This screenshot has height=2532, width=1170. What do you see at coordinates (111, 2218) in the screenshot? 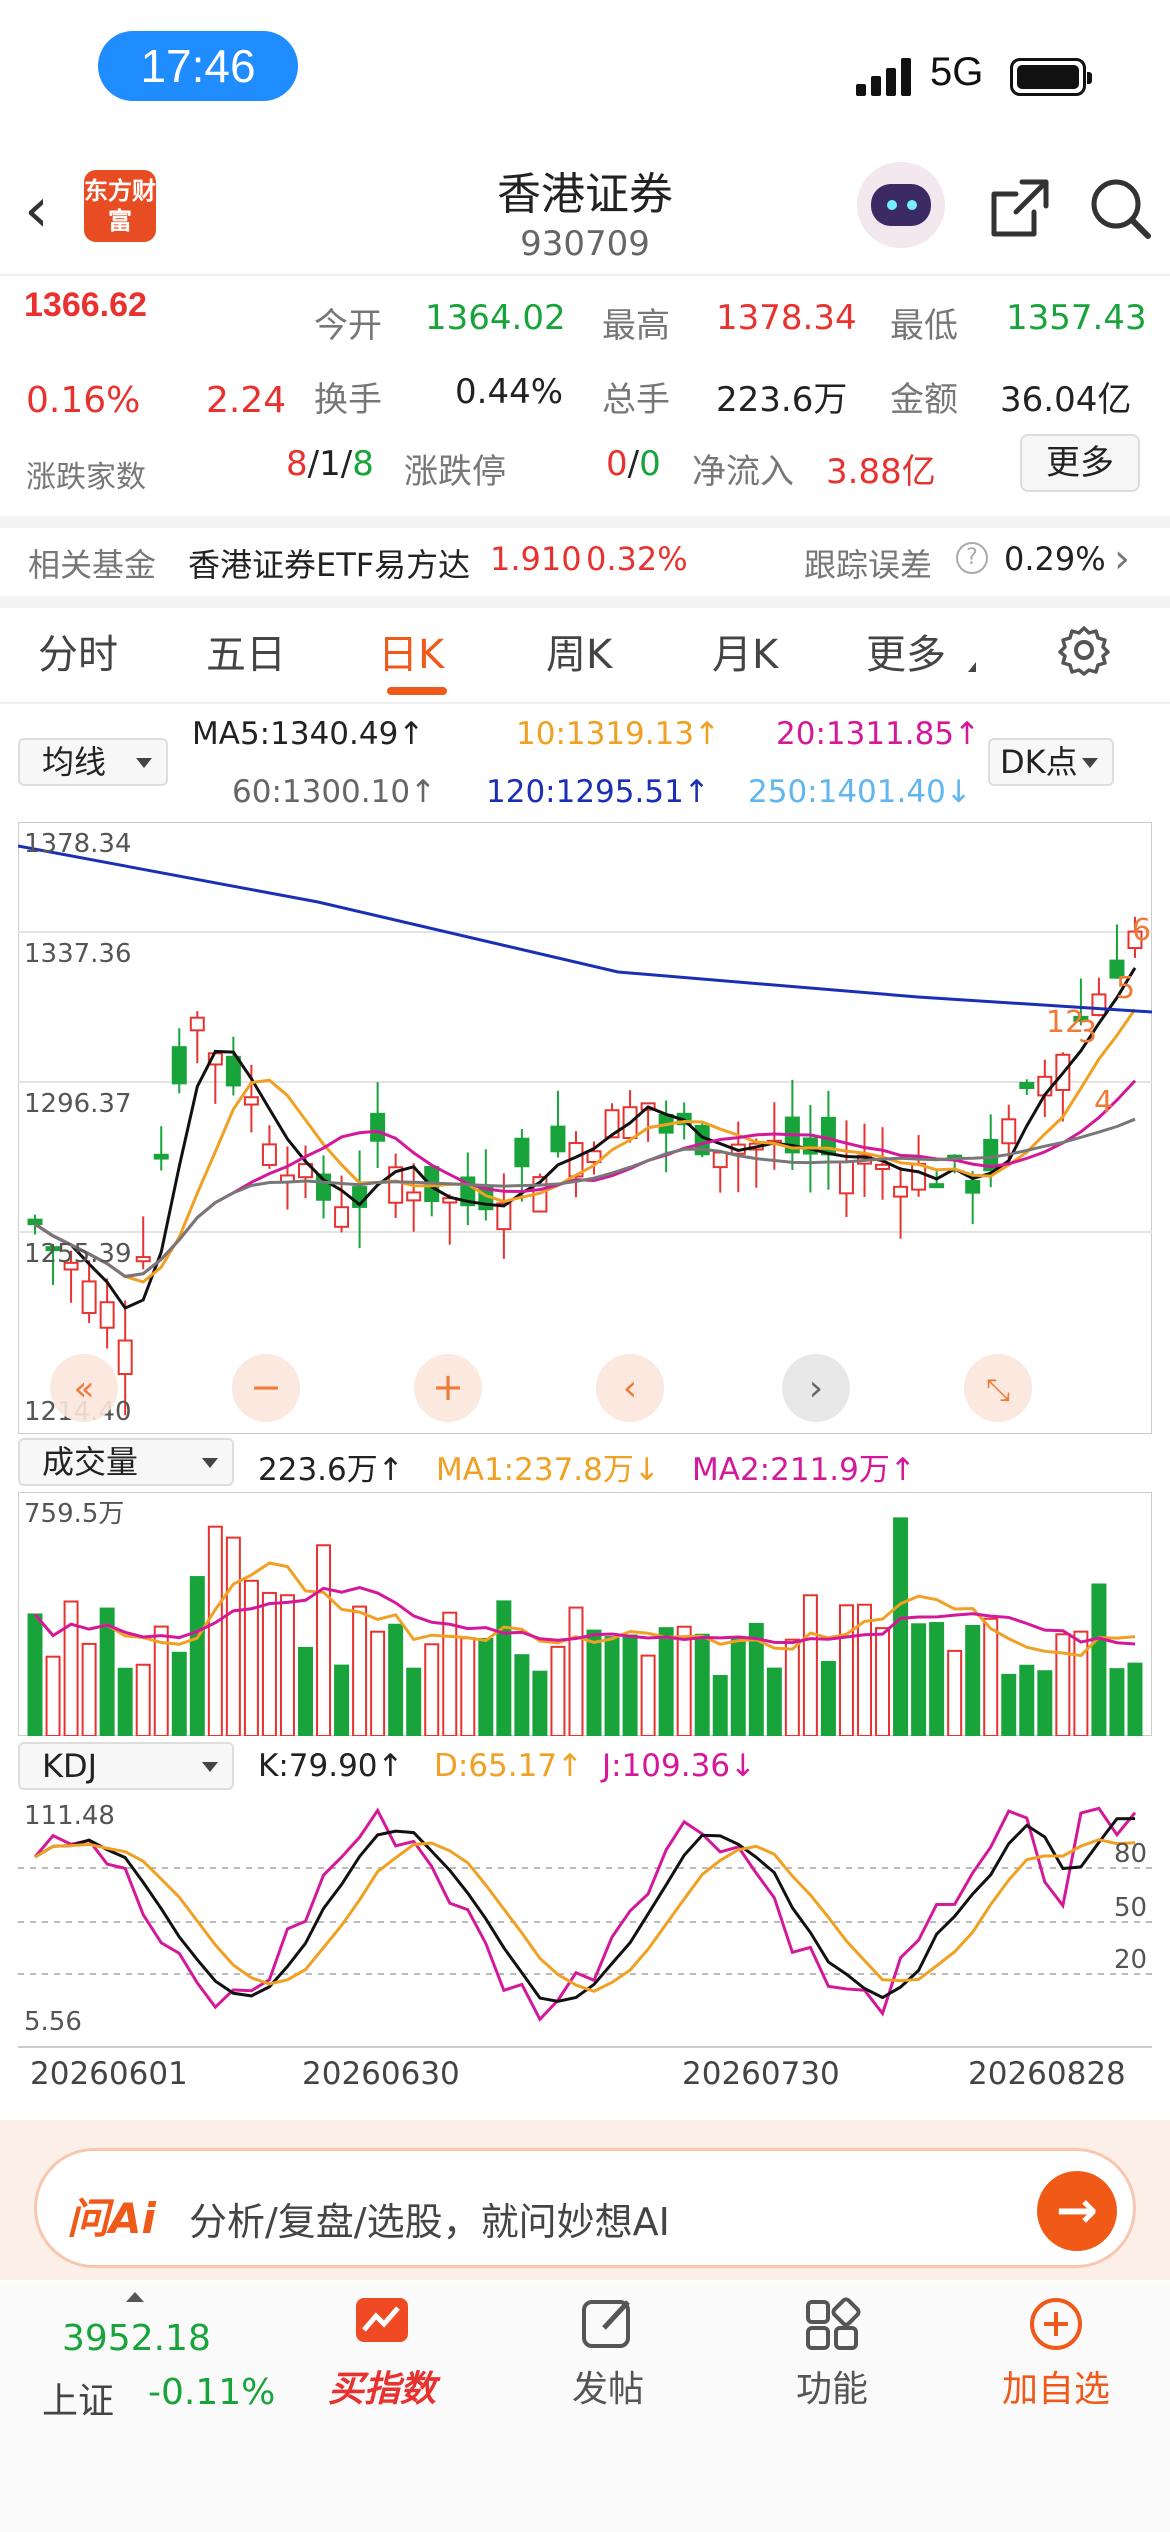
I see `ai-logo: 问Ai` at bounding box center [111, 2218].